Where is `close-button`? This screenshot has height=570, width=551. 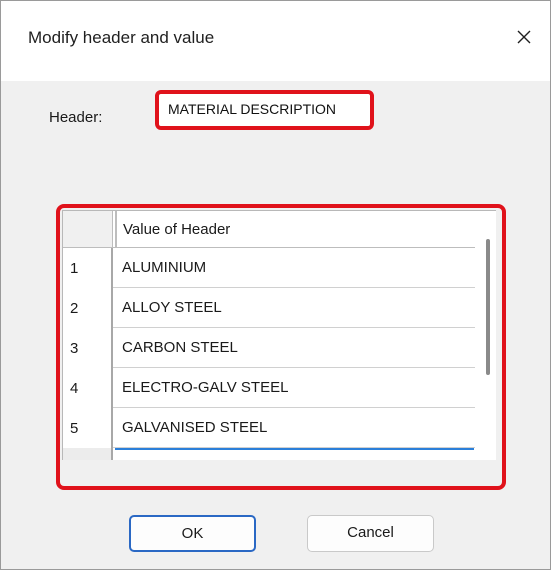
close-button is located at coordinates (524, 37).